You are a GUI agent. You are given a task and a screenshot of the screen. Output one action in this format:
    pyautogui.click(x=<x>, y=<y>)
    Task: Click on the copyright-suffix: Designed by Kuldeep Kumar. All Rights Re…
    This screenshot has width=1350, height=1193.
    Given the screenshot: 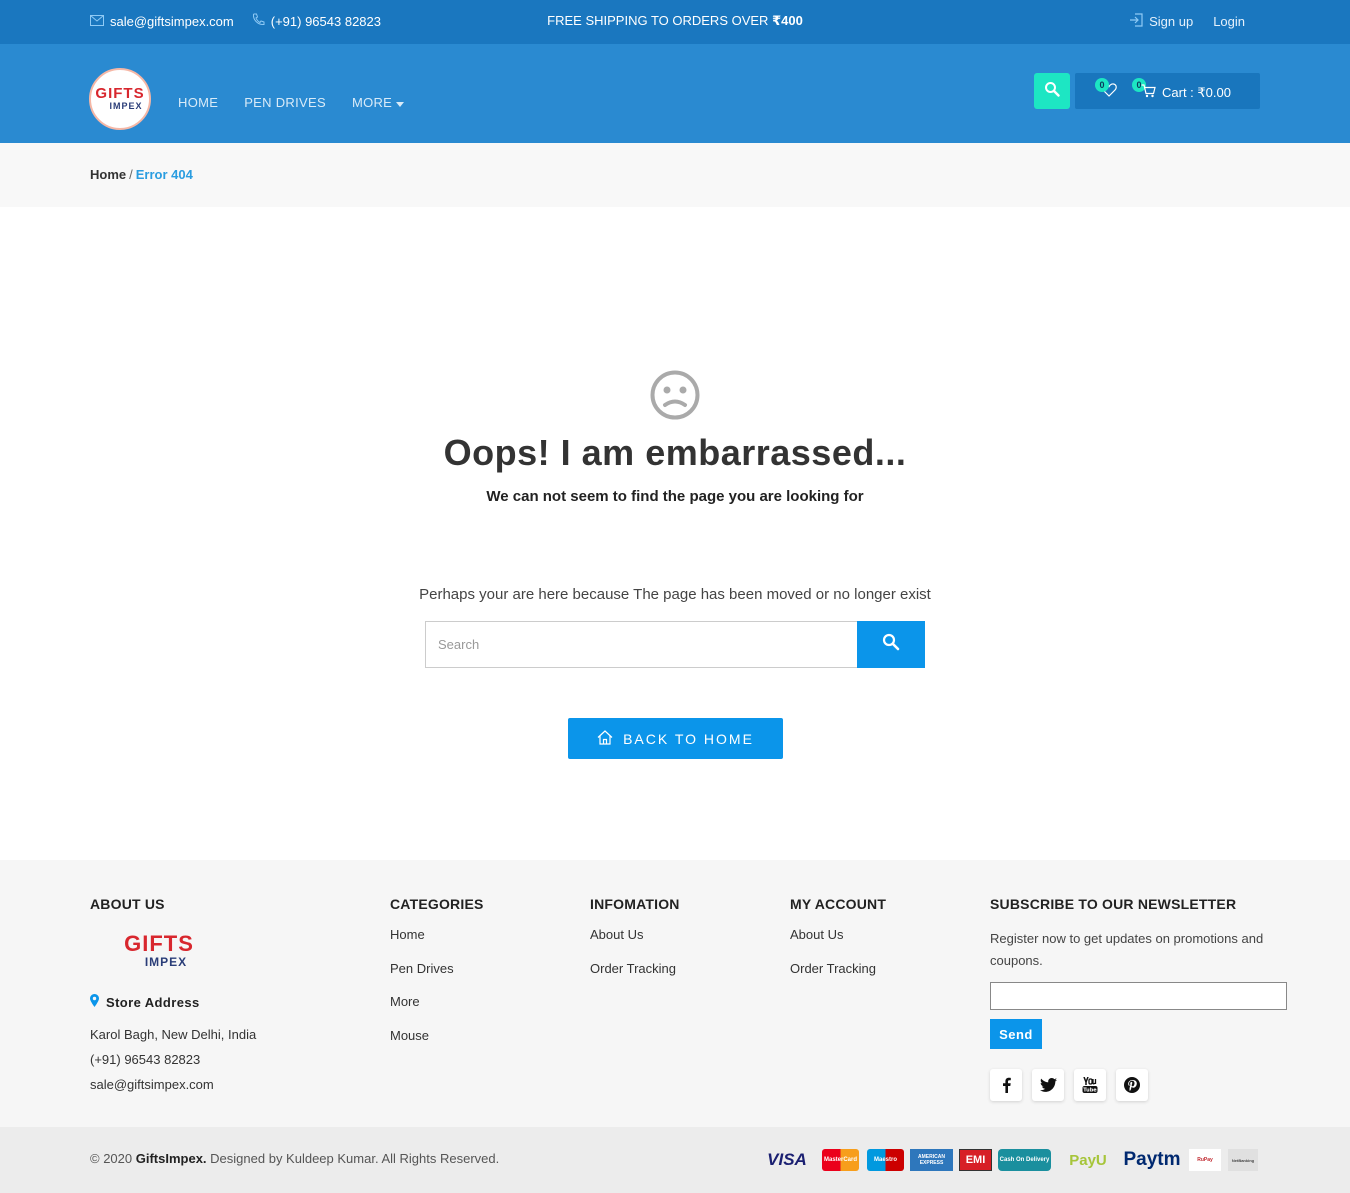 What is the action you would take?
    pyautogui.click(x=355, y=1158)
    